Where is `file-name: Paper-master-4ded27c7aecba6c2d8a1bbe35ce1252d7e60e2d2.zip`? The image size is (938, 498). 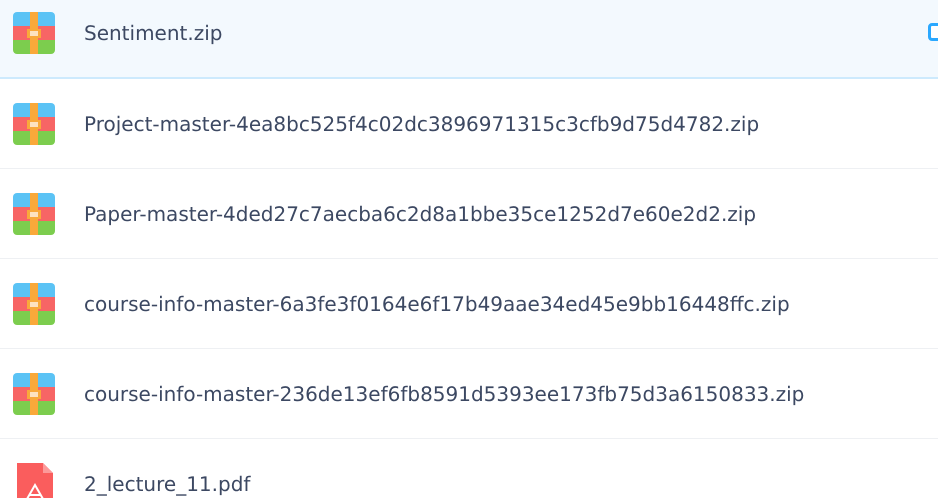 file-name: Paper-master-4ded27c7aecba6c2d8a1bbe35ce1252d7e60e2d2.zip is located at coordinates (420, 214).